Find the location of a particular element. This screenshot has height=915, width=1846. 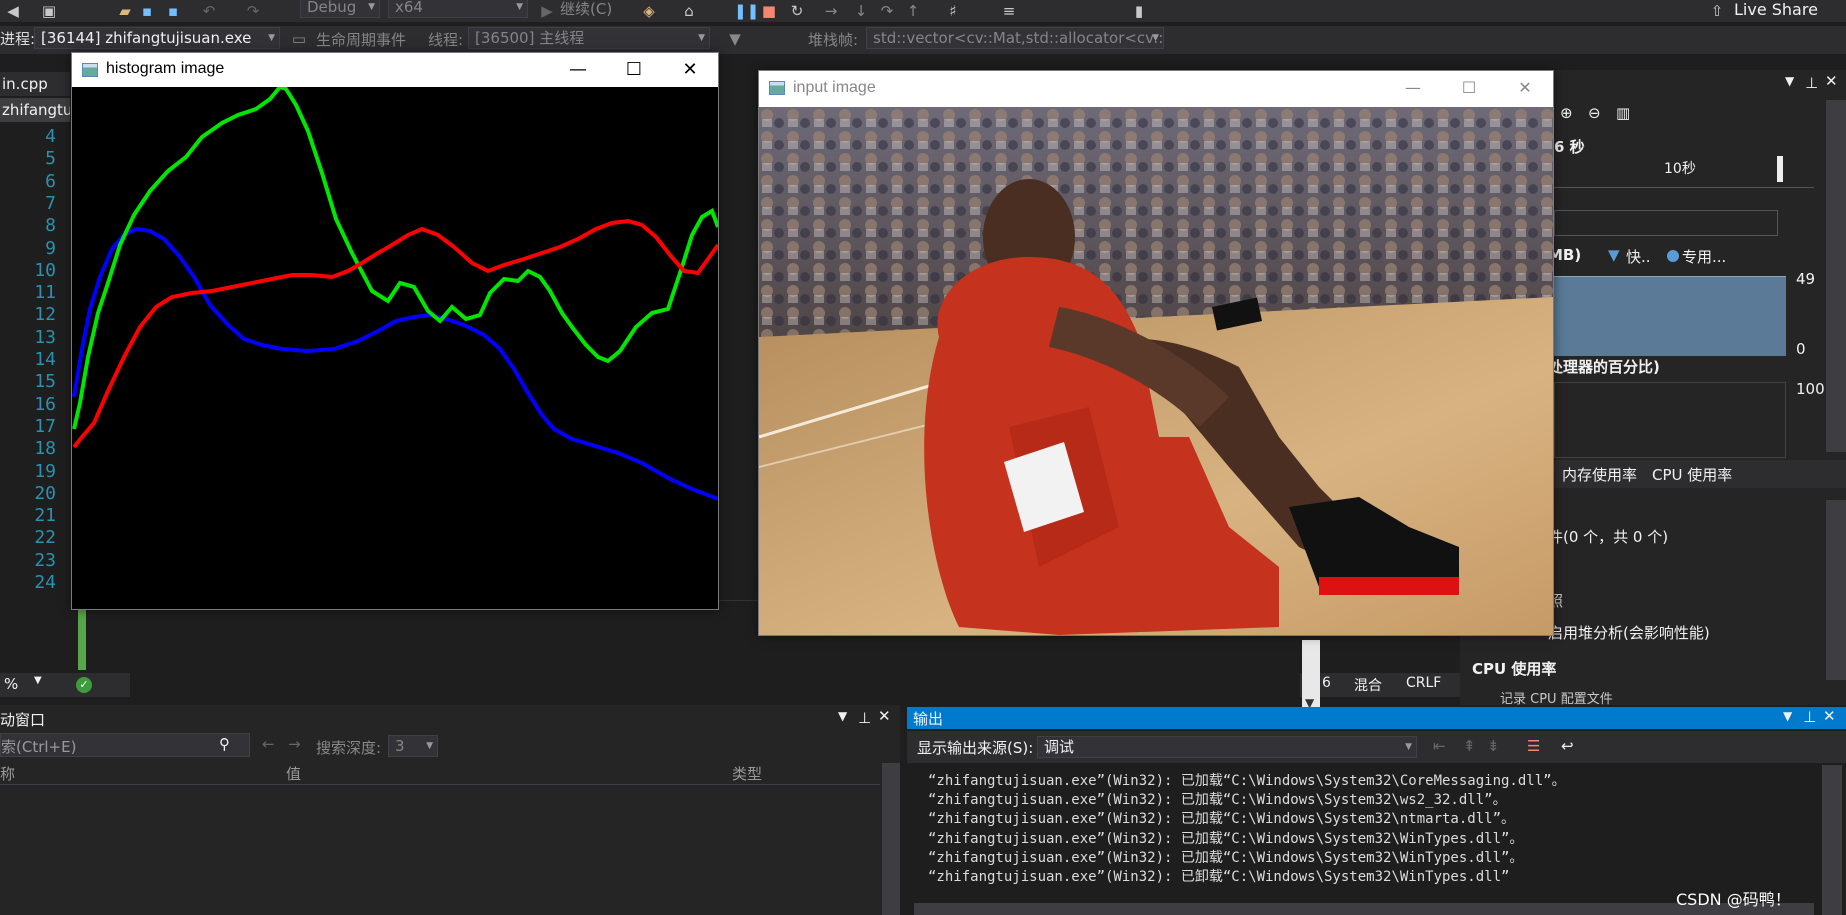

tab-project: zhifangtuj is located at coordinates (35, 110).